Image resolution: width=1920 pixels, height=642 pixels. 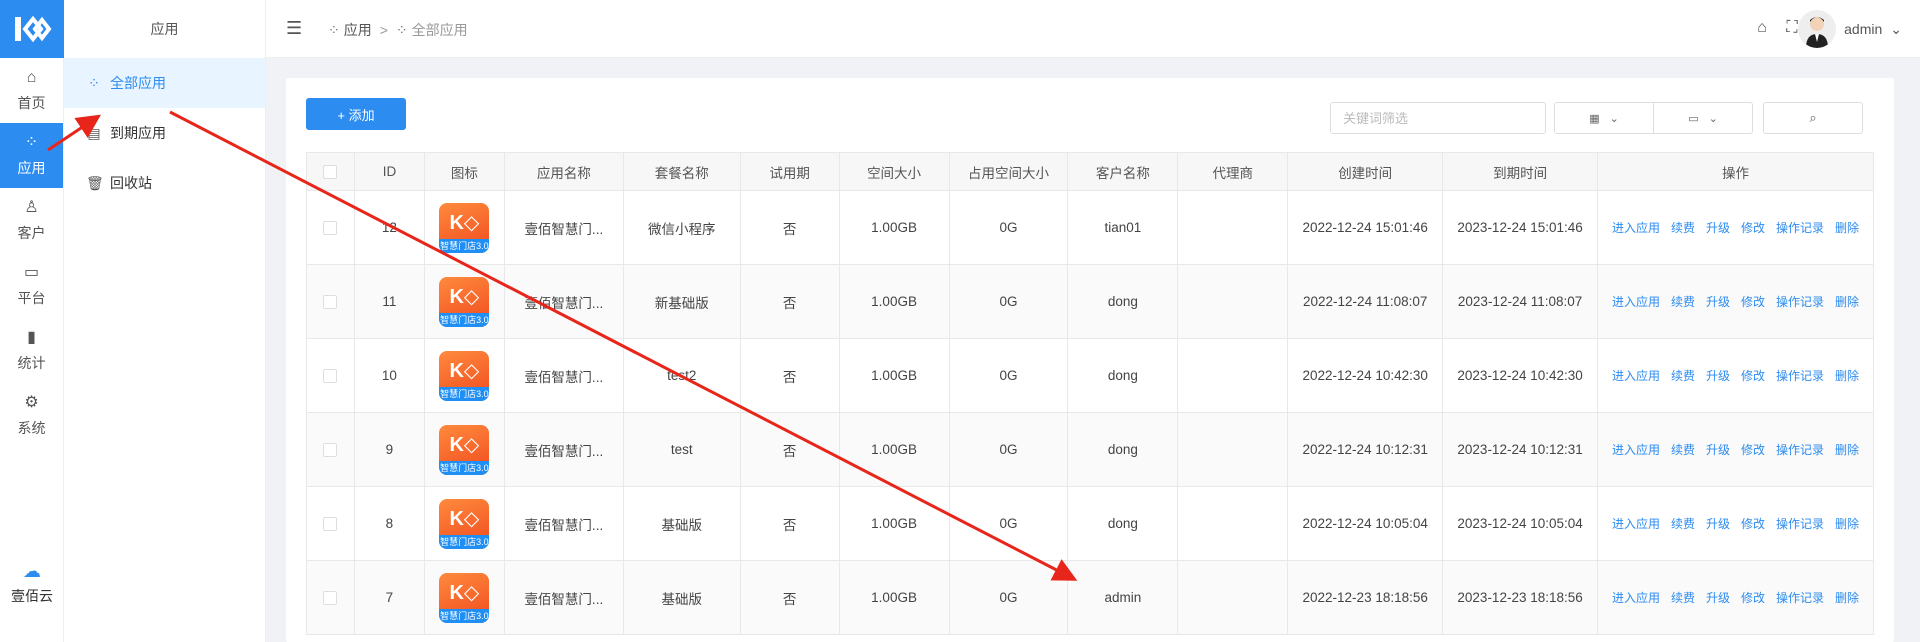 What do you see at coordinates (294, 28) in the screenshot?
I see `menu-toggle-icon: ☰` at bounding box center [294, 28].